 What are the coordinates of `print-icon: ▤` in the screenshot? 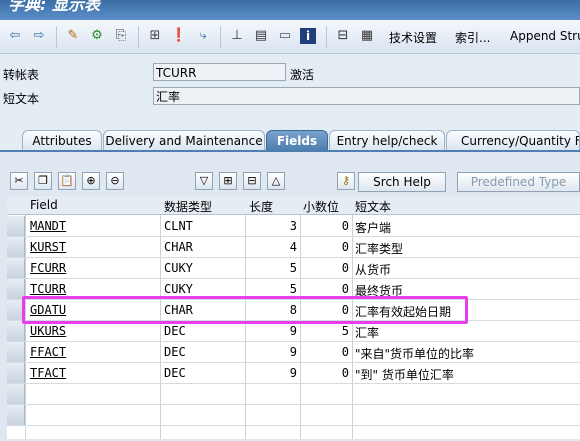 It's located at (261, 36).